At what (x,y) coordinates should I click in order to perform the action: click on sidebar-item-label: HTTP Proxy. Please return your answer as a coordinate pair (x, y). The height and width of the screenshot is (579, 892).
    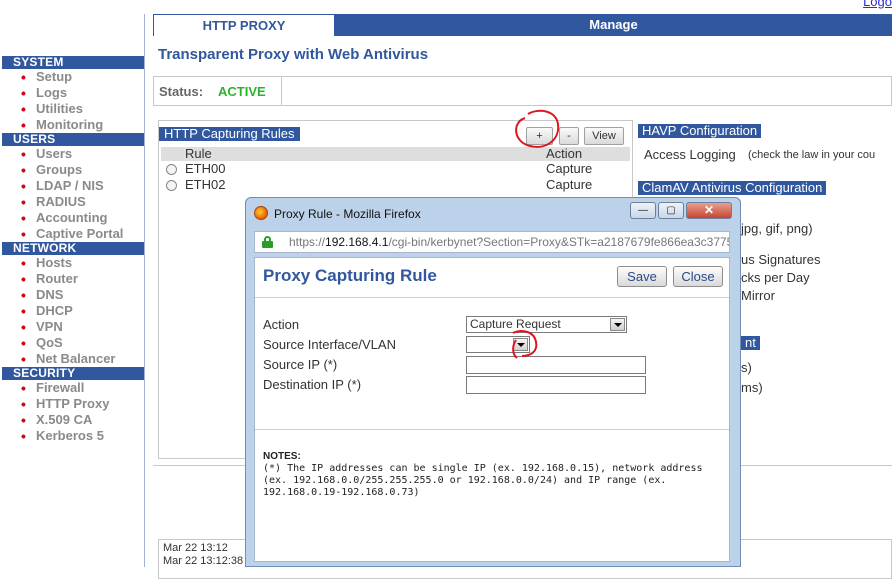
    Looking at the image, I should click on (73, 403).